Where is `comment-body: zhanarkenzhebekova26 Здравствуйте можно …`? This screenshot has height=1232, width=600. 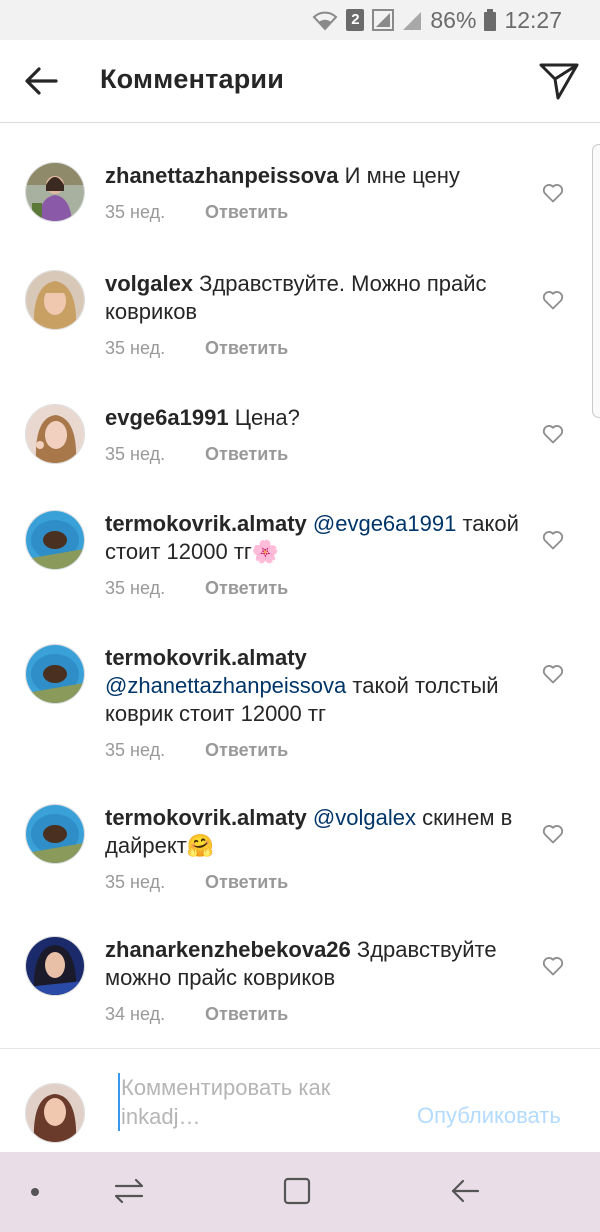
comment-body: zhanarkenzhebekova26 Здравствуйте можно … is located at coordinates (312, 981).